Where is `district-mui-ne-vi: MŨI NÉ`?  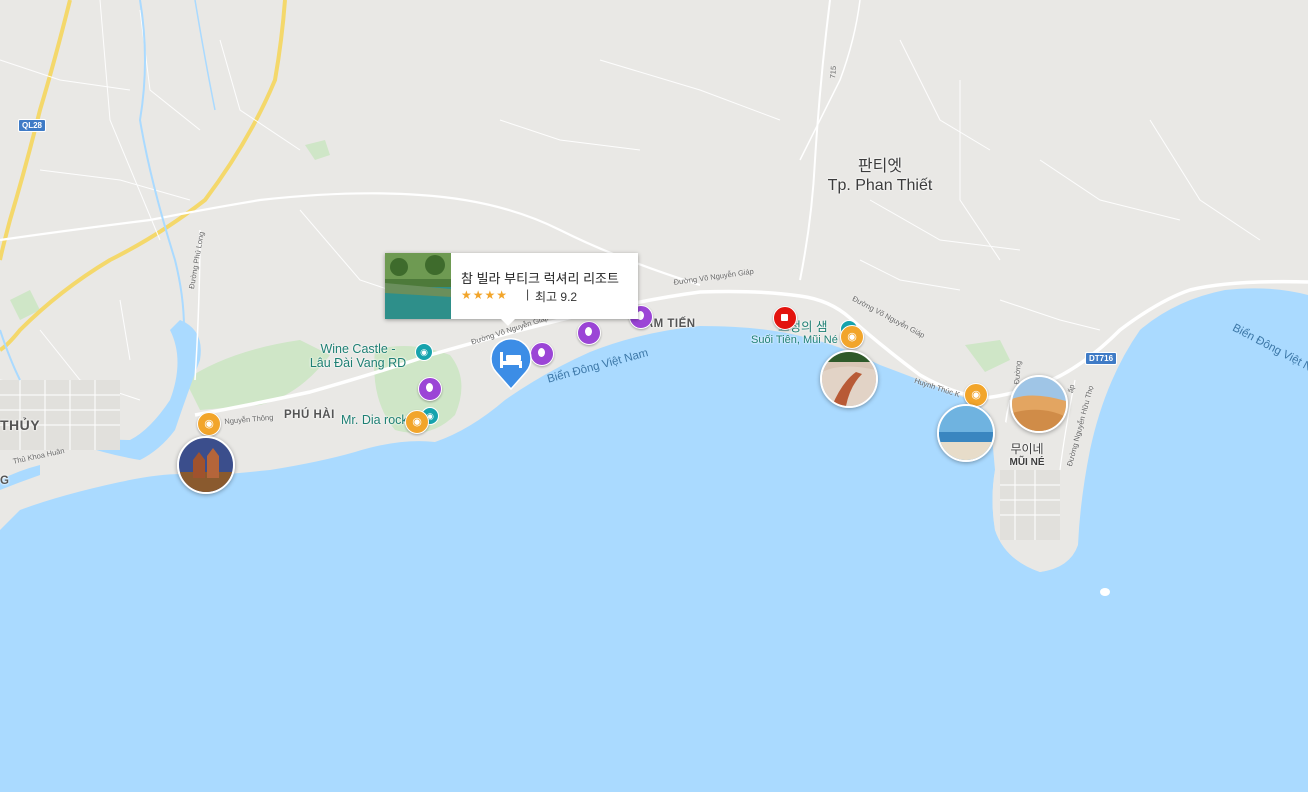
district-mui-ne-vi: MŨI NÉ is located at coordinates (1027, 462).